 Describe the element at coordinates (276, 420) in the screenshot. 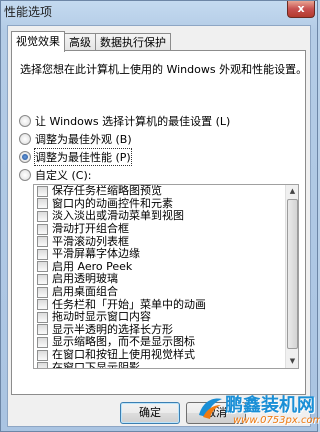

I see `watermark-url: www.0753px.com` at that location.